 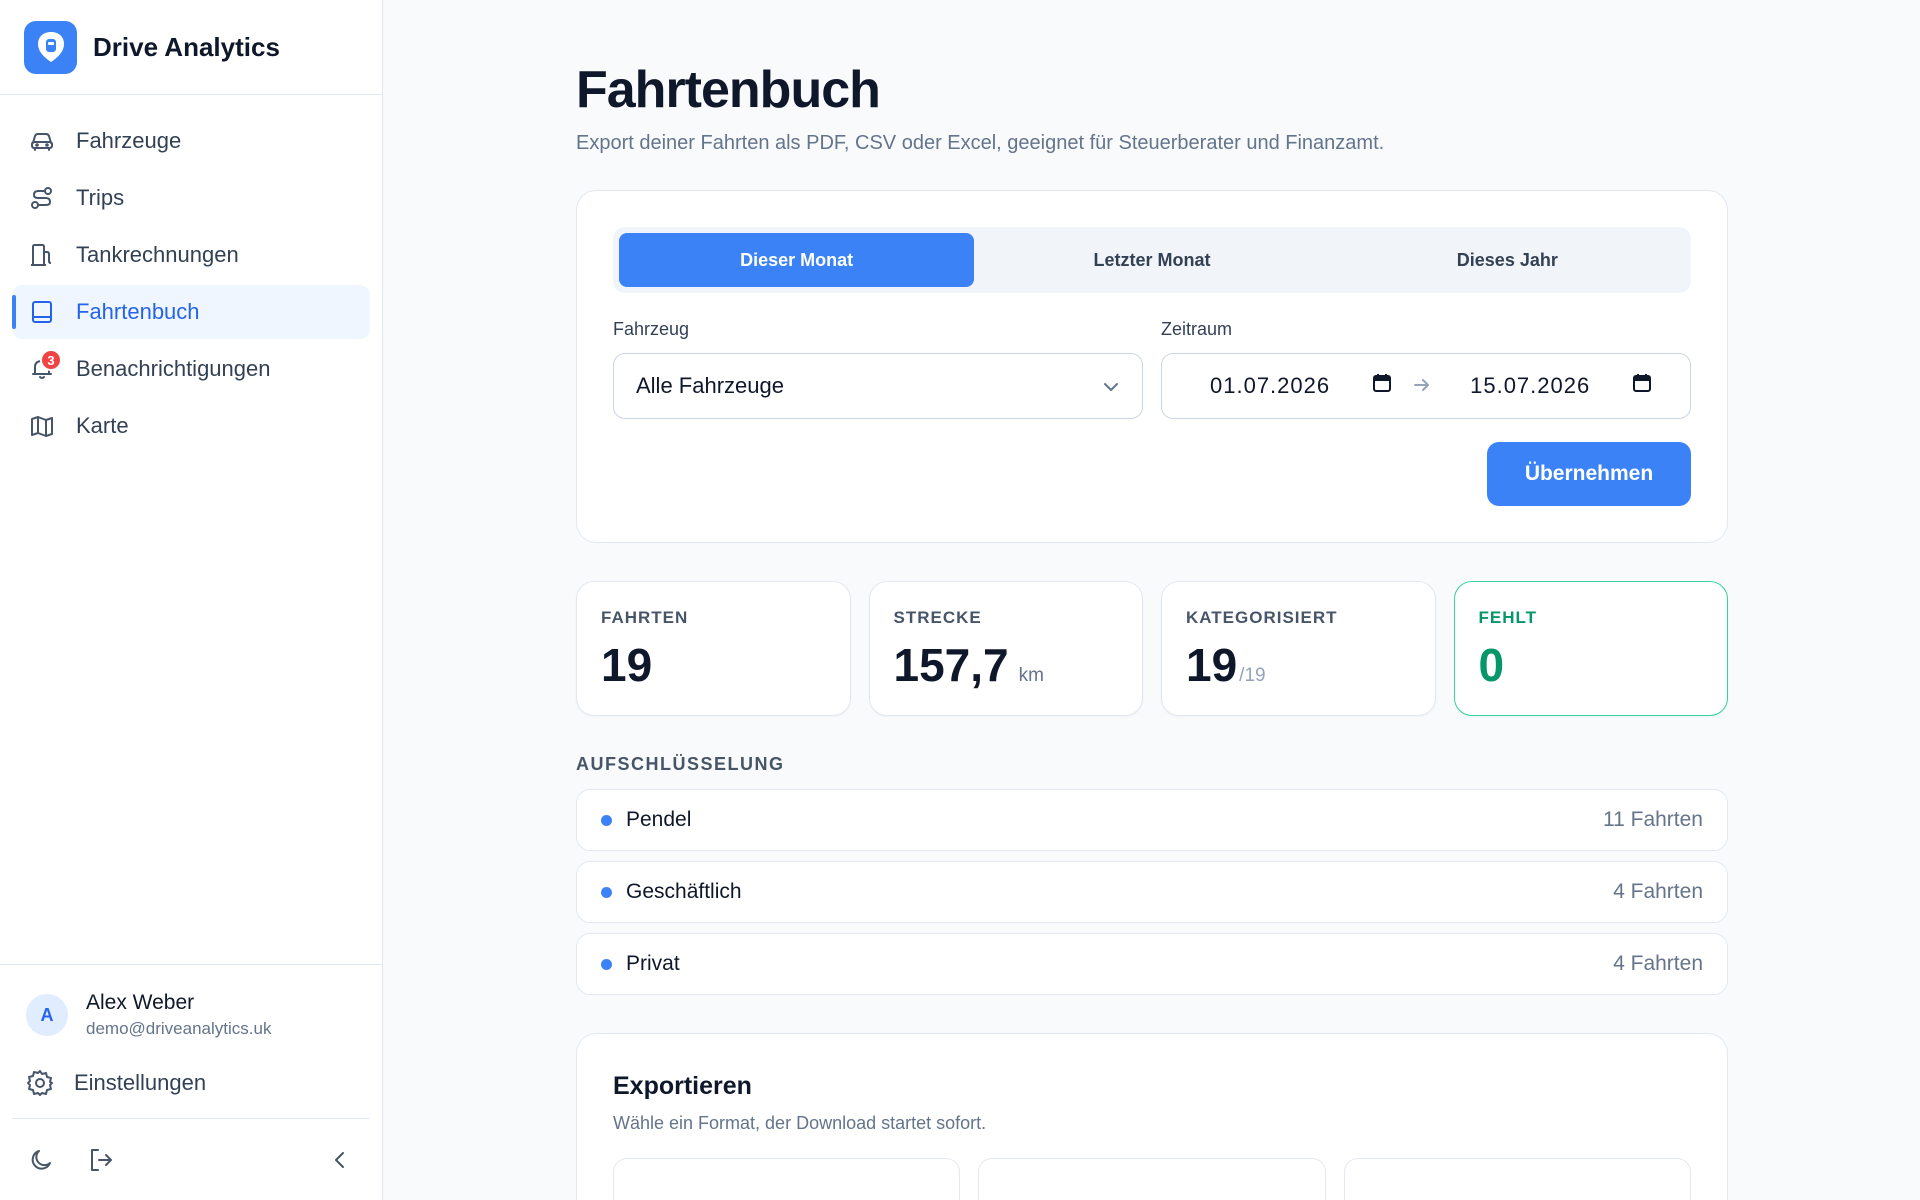 What do you see at coordinates (937, 617) in the screenshot?
I see `stat-label: STRECKE` at bounding box center [937, 617].